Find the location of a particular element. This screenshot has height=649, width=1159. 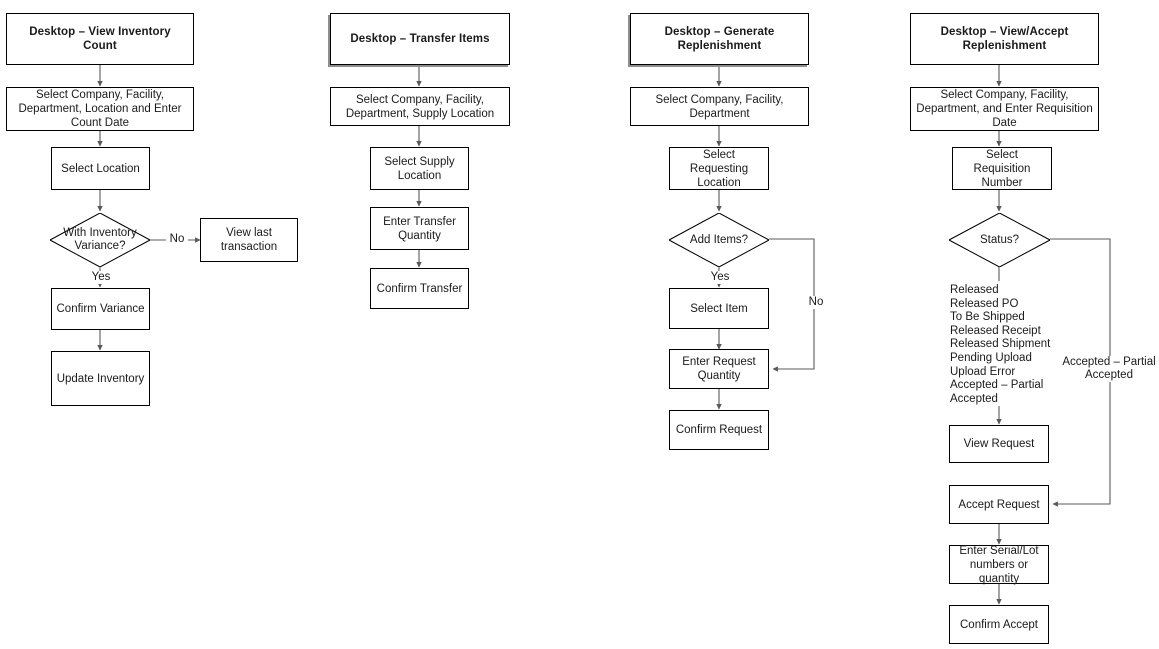

flow1-step-confirm-variance-label: Confirm Variance is located at coordinates (100, 309).